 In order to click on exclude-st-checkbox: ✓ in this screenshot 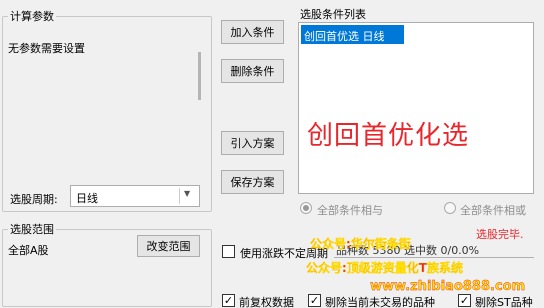, I will do `click(464, 300)`.